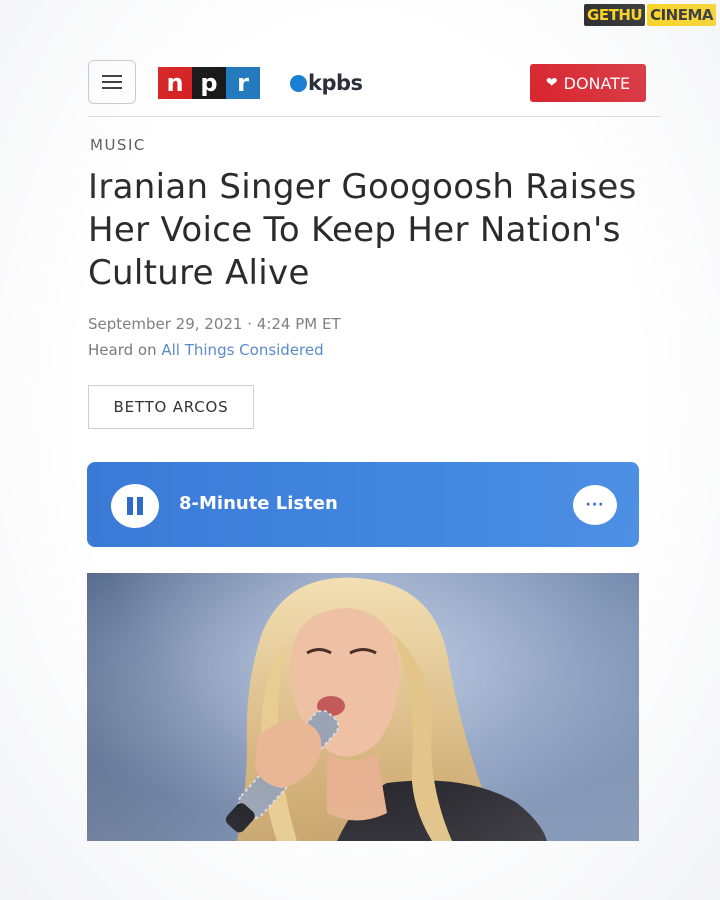 The height and width of the screenshot is (900, 720). I want to click on hamburger-icon, so click(112, 82).